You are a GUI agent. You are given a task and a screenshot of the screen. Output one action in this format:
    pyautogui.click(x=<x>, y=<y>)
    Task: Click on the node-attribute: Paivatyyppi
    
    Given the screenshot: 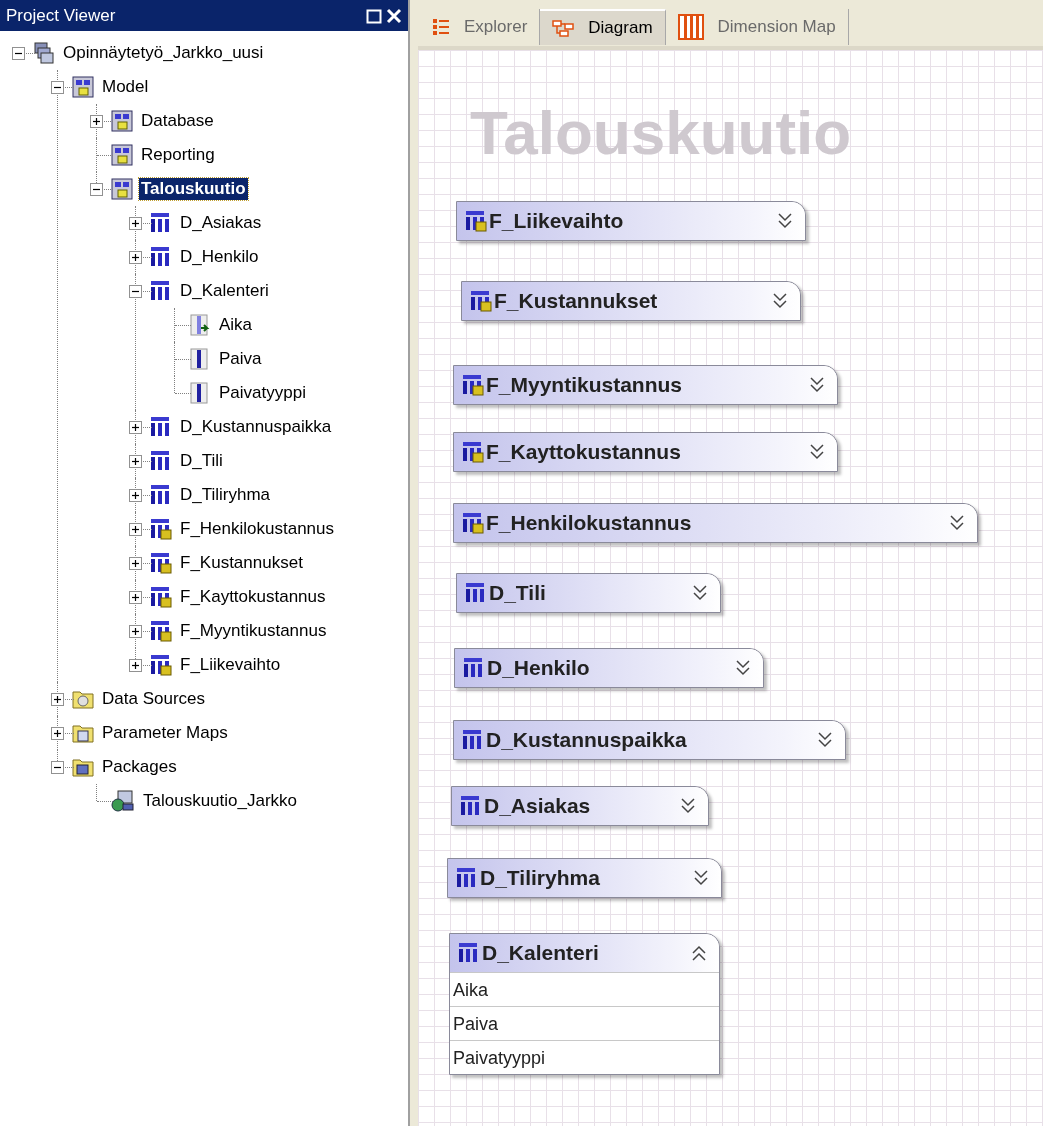 What is the action you would take?
    pyautogui.click(x=584, y=1057)
    